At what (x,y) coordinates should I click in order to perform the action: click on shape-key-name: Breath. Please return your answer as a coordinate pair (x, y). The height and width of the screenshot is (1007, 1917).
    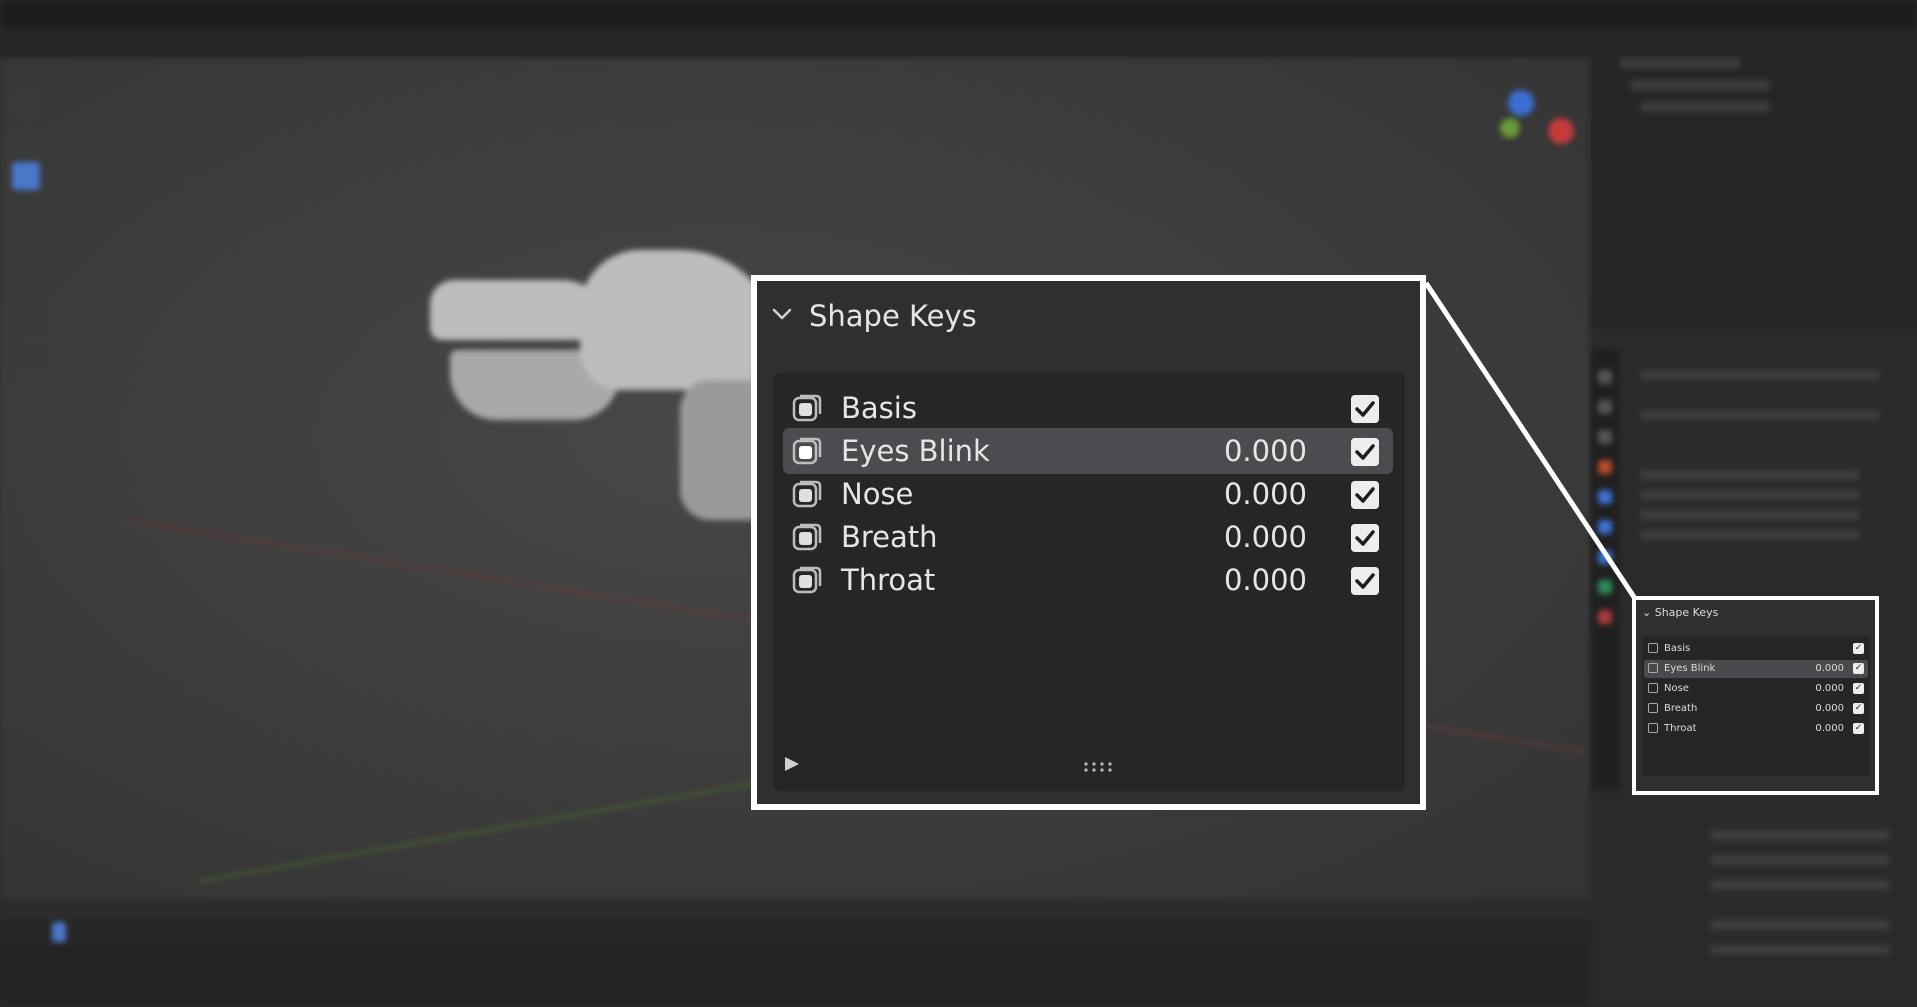
    Looking at the image, I should click on (889, 537).